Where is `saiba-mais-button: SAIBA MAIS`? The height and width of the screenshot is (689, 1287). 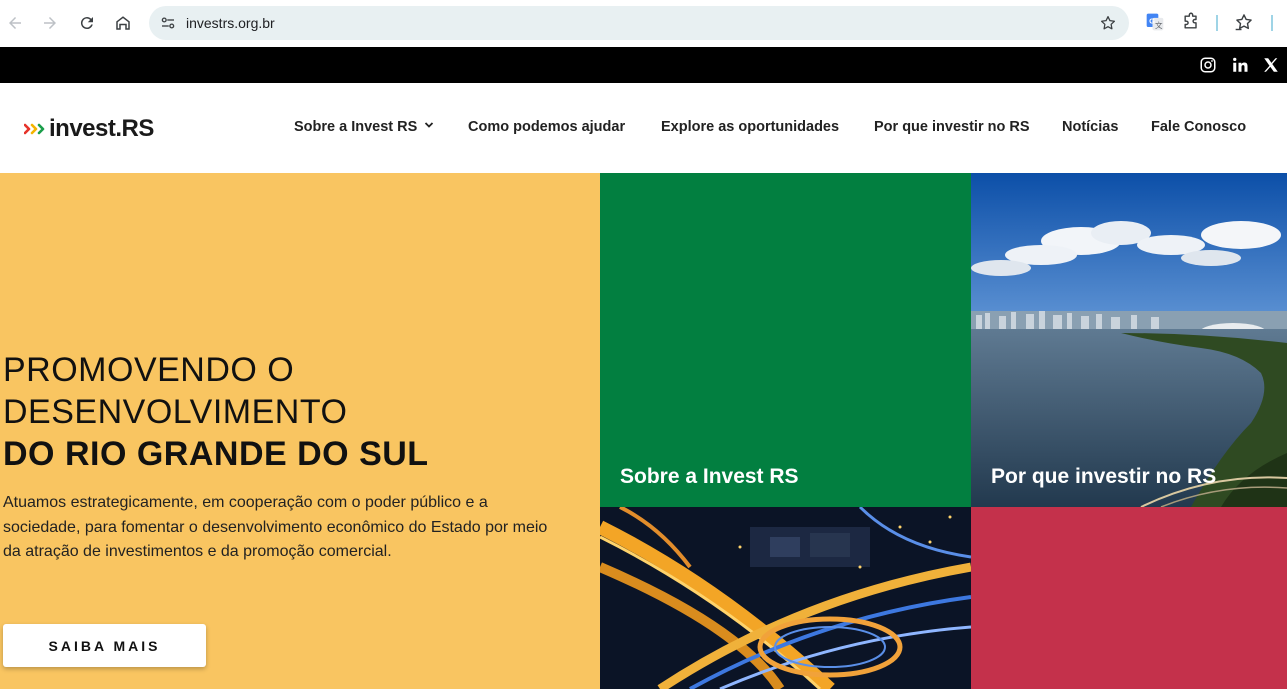 saiba-mais-button: SAIBA MAIS is located at coordinates (104, 645).